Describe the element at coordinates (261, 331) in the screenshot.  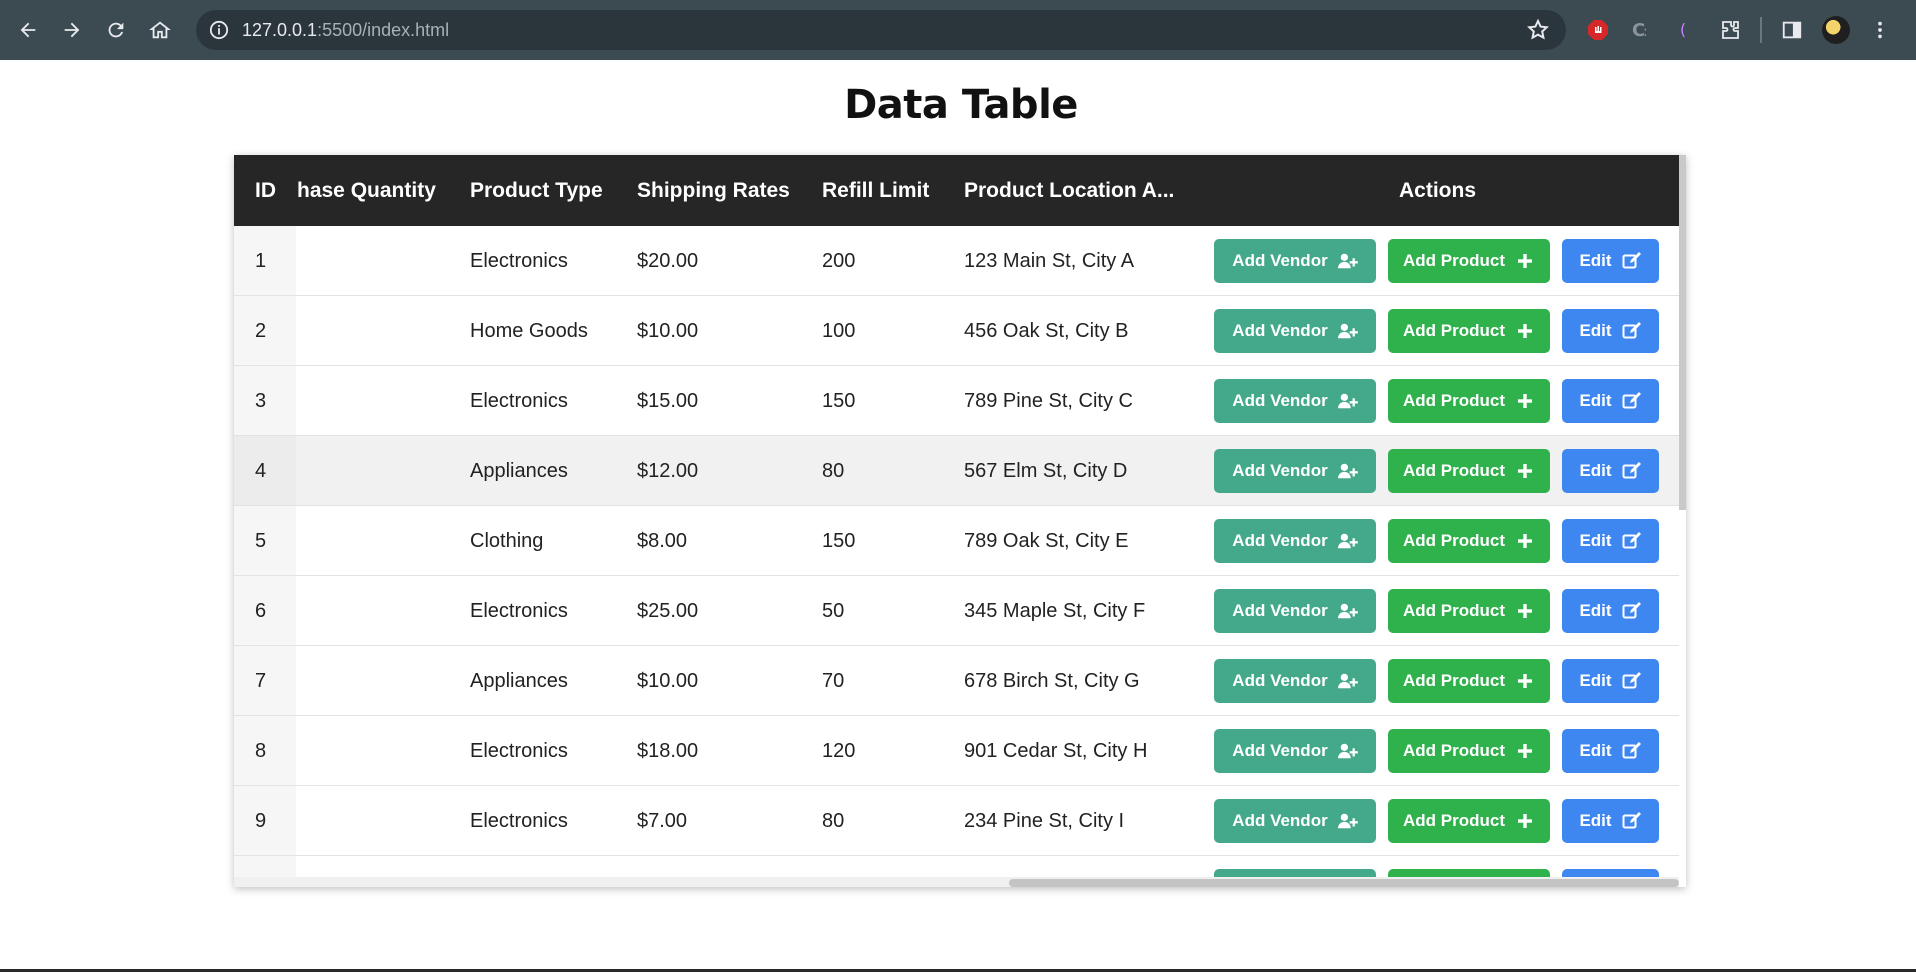
I see `cell-id: 2` at that location.